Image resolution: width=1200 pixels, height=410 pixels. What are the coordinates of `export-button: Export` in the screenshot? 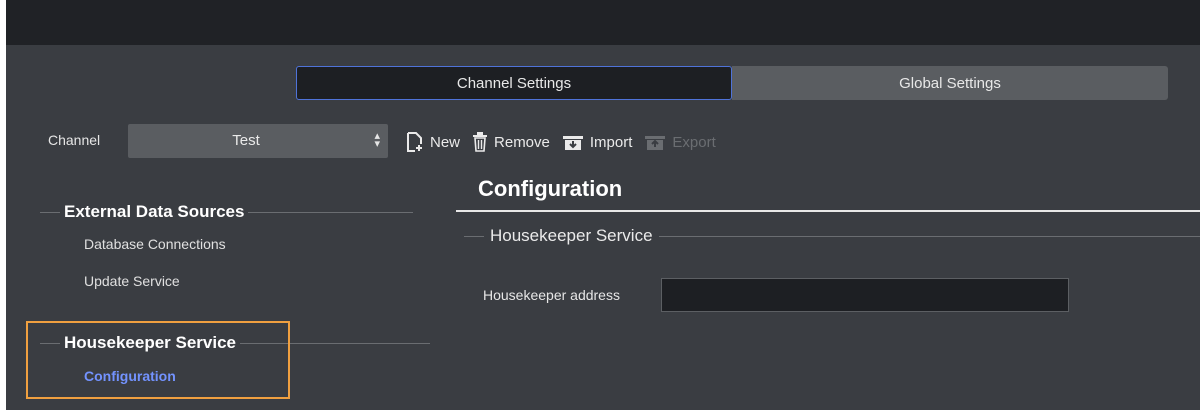 It's located at (680, 142).